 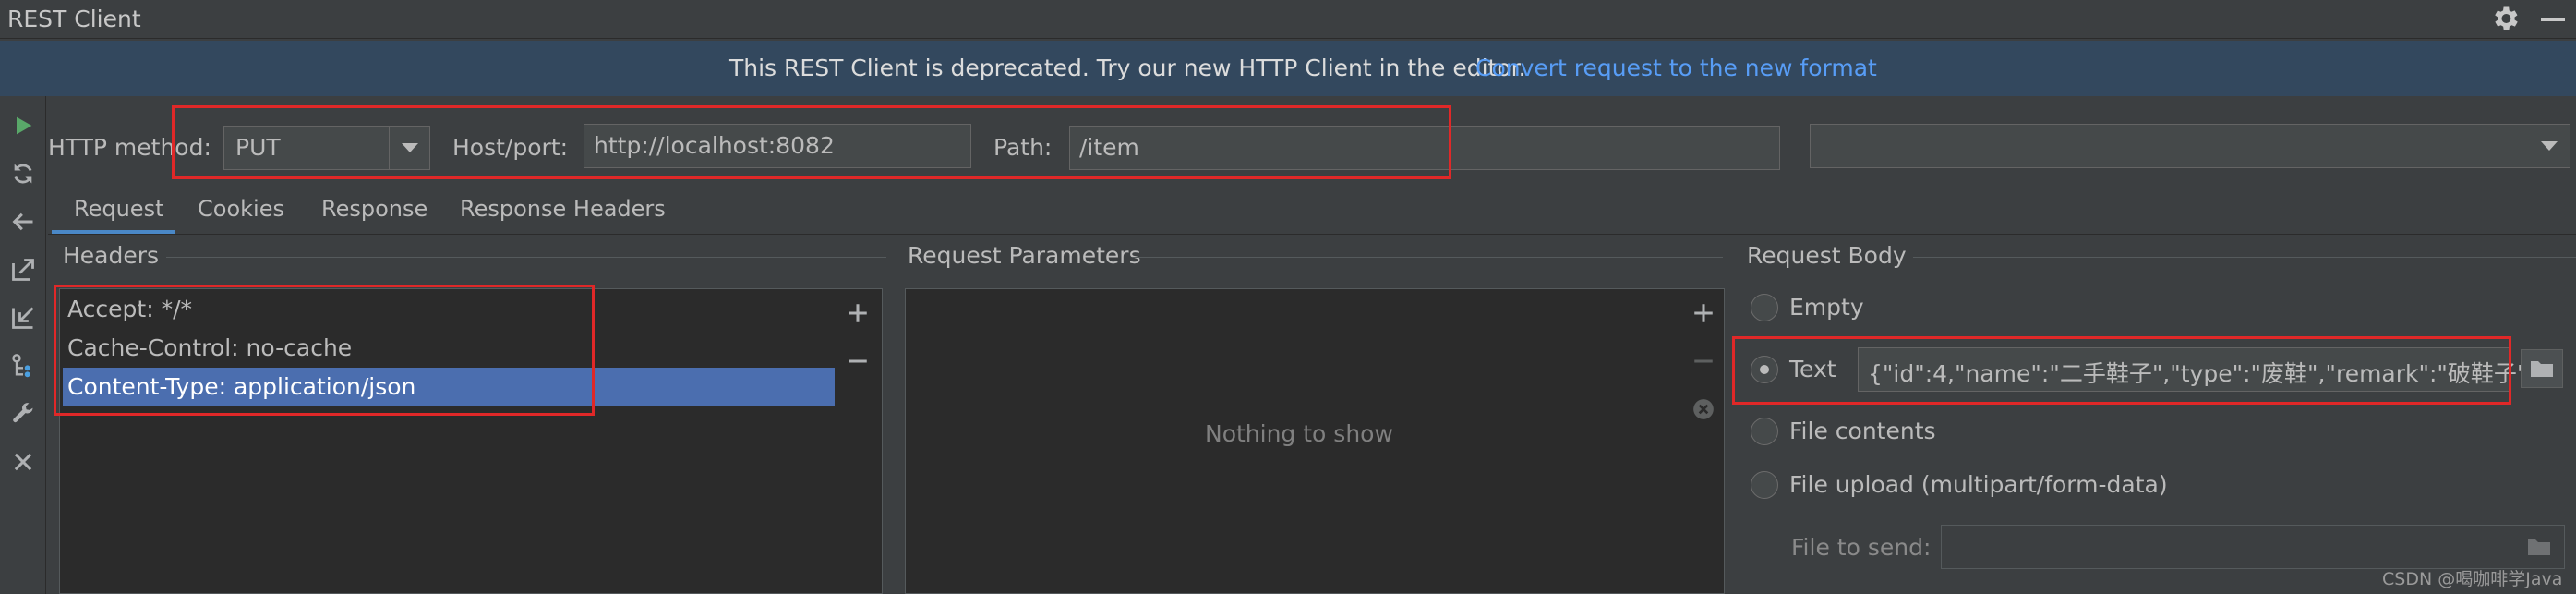 I want to click on file-to-send-label: File to send:, so click(x=1861, y=547).